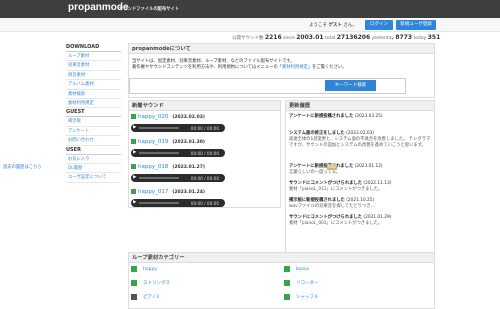 This screenshot has width=500, height=309. What do you see at coordinates (360, 106) in the screenshot?
I see `updates-title: 更新履歴` at bounding box center [360, 106].